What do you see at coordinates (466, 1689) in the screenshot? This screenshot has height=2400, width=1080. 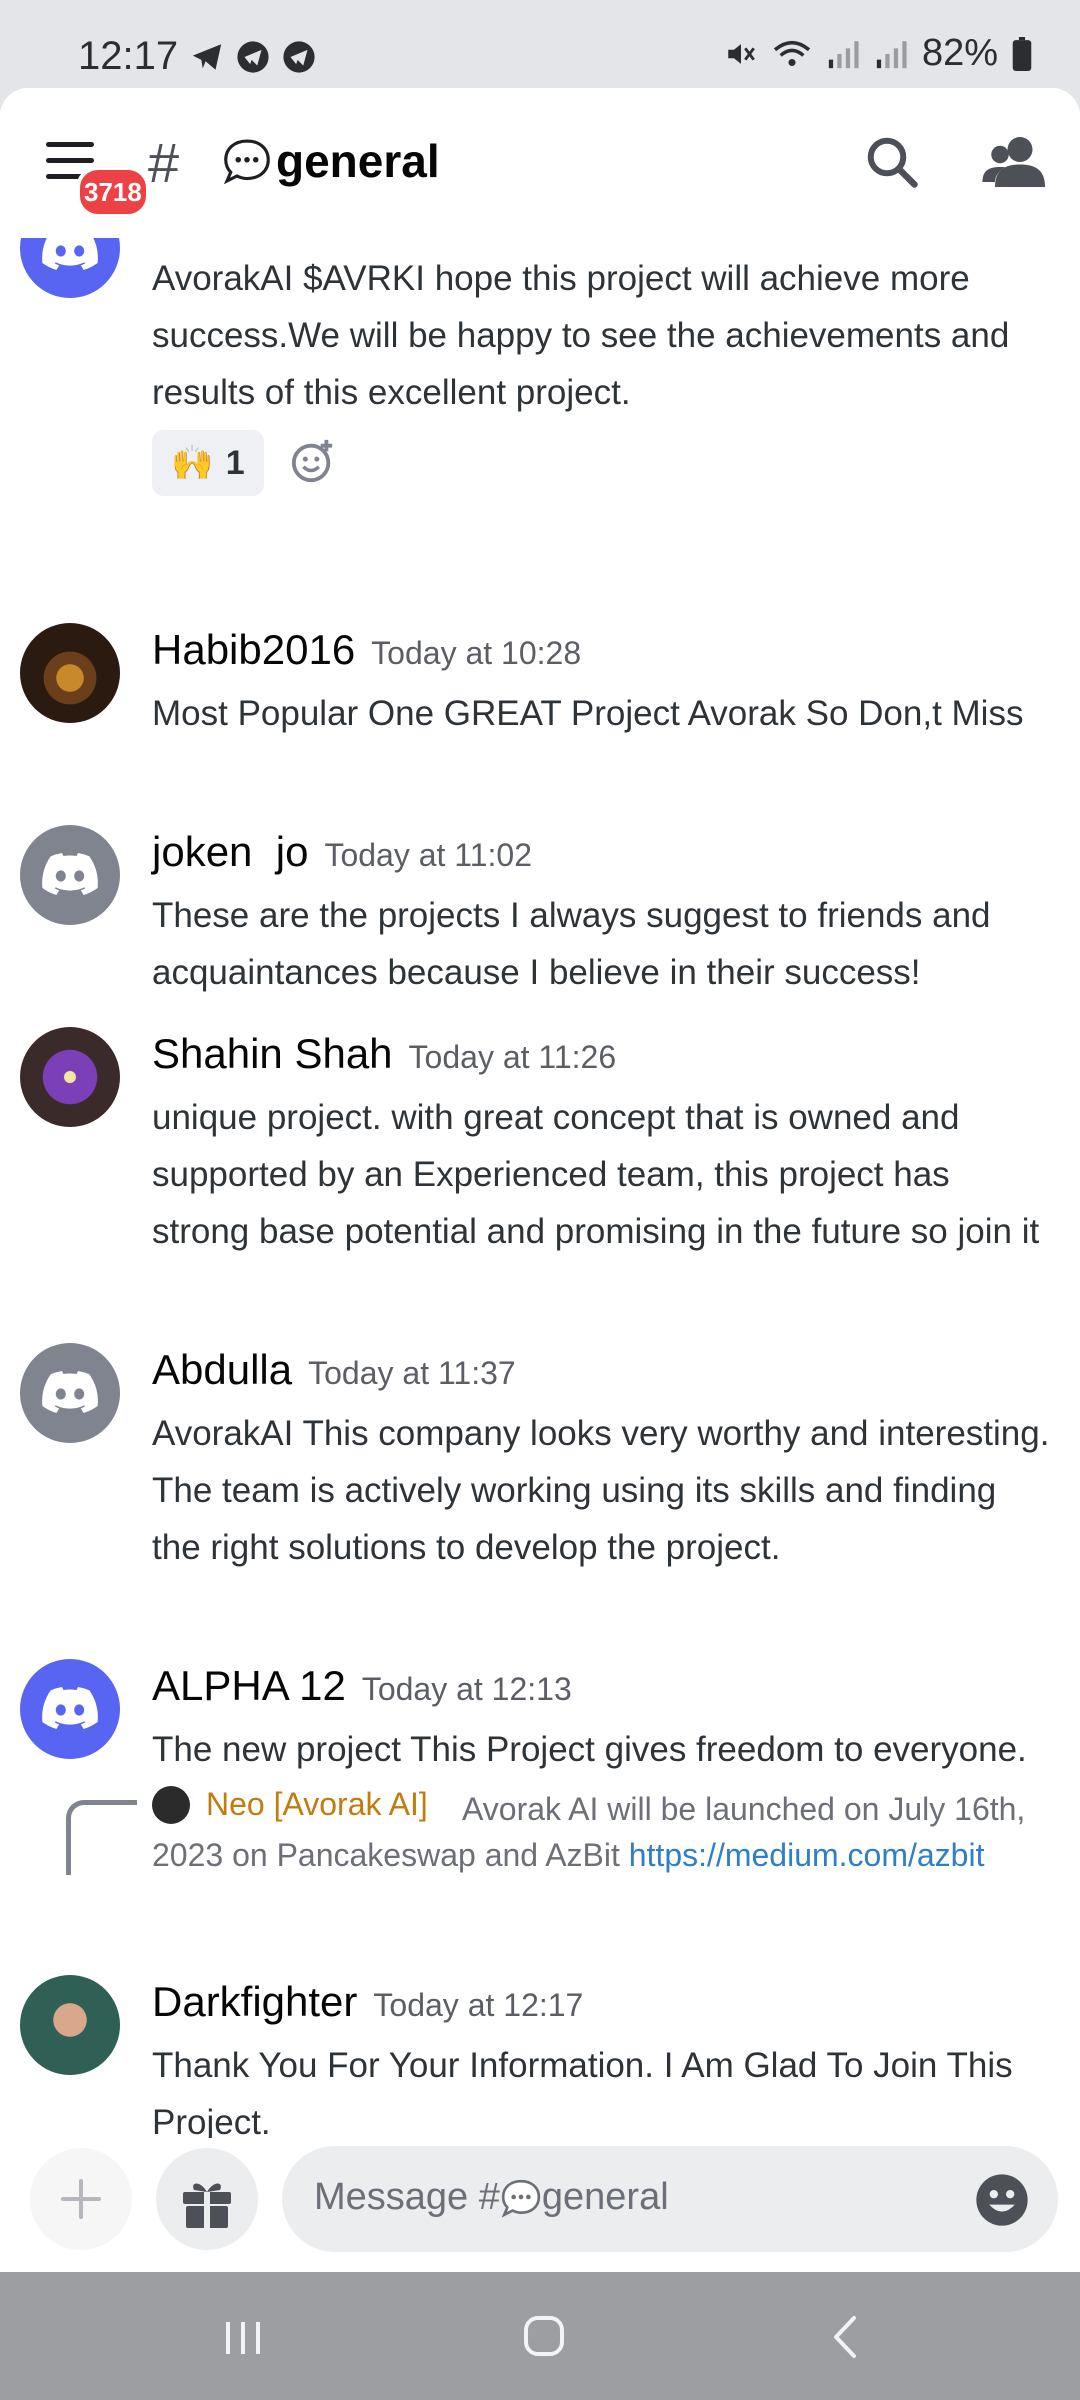 I see `timestamp: Today at 12:13` at bounding box center [466, 1689].